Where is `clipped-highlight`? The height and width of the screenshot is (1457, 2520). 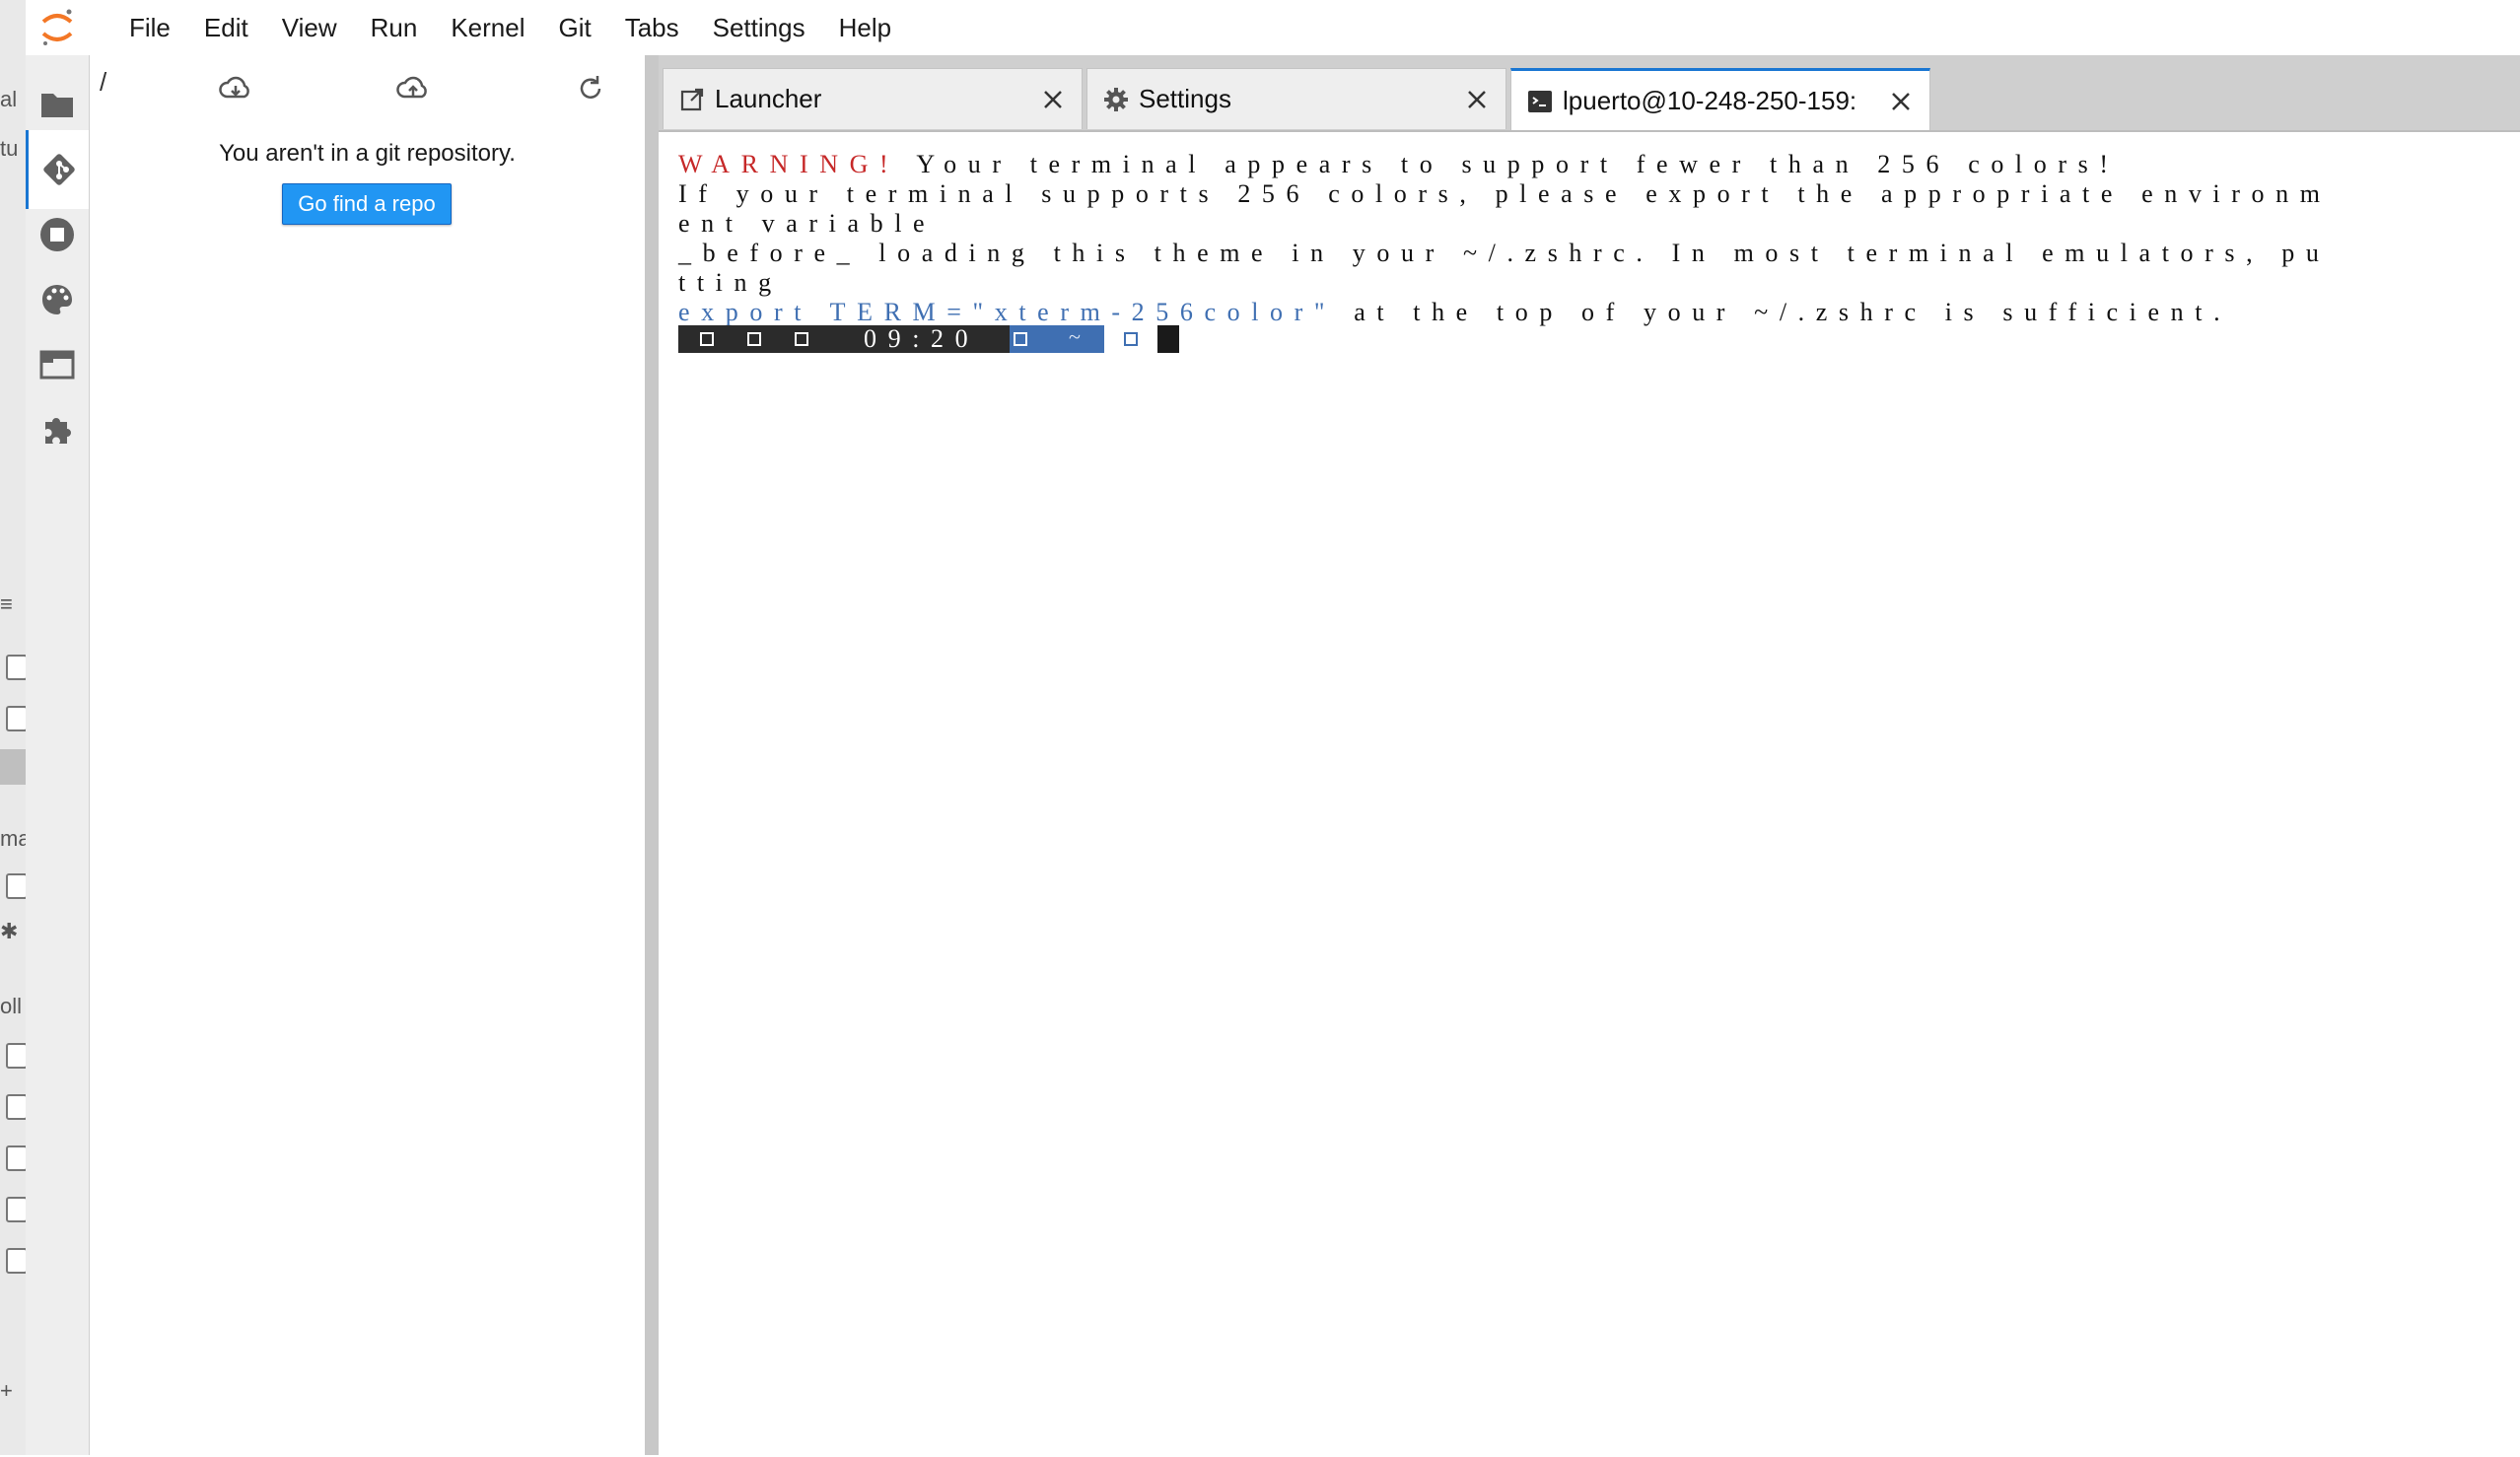
clipped-highlight is located at coordinates (13, 767).